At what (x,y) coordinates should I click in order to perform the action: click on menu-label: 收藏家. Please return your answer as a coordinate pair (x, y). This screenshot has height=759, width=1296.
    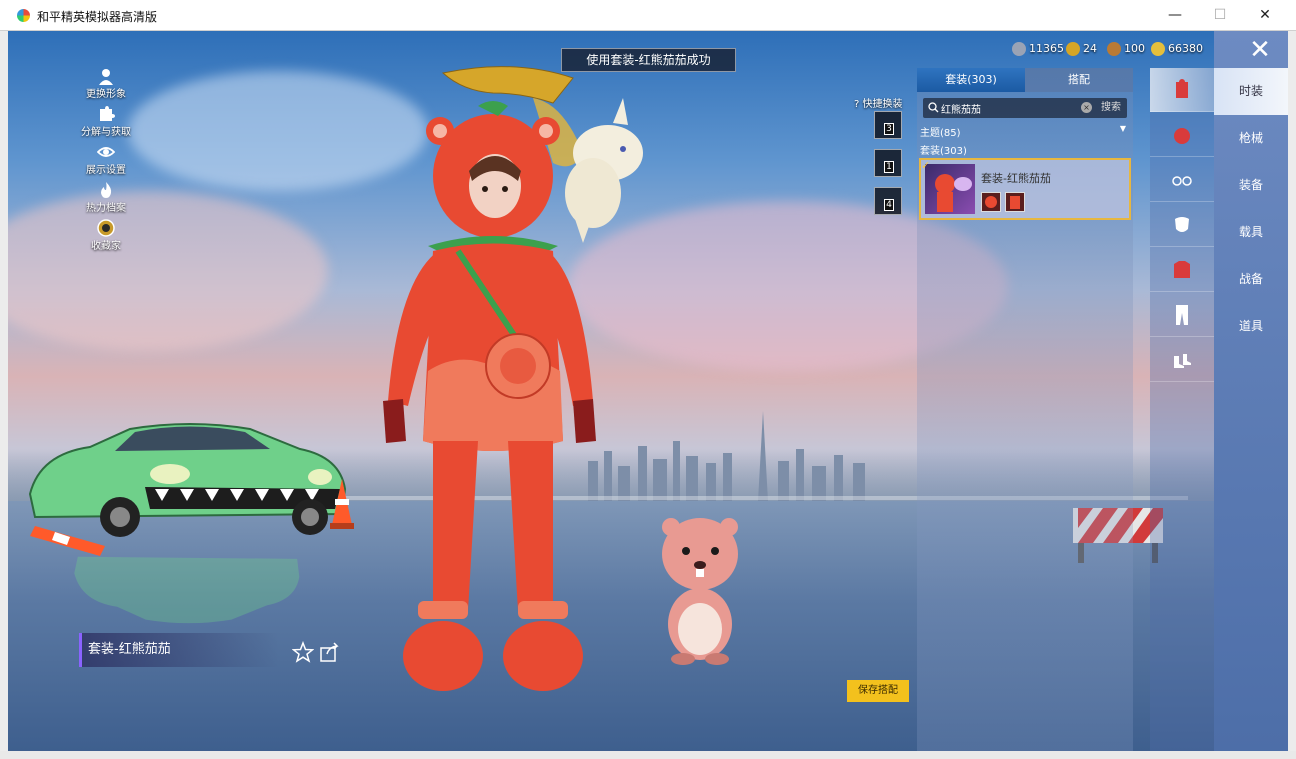
    Looking at the image, I should click on (106, 246).